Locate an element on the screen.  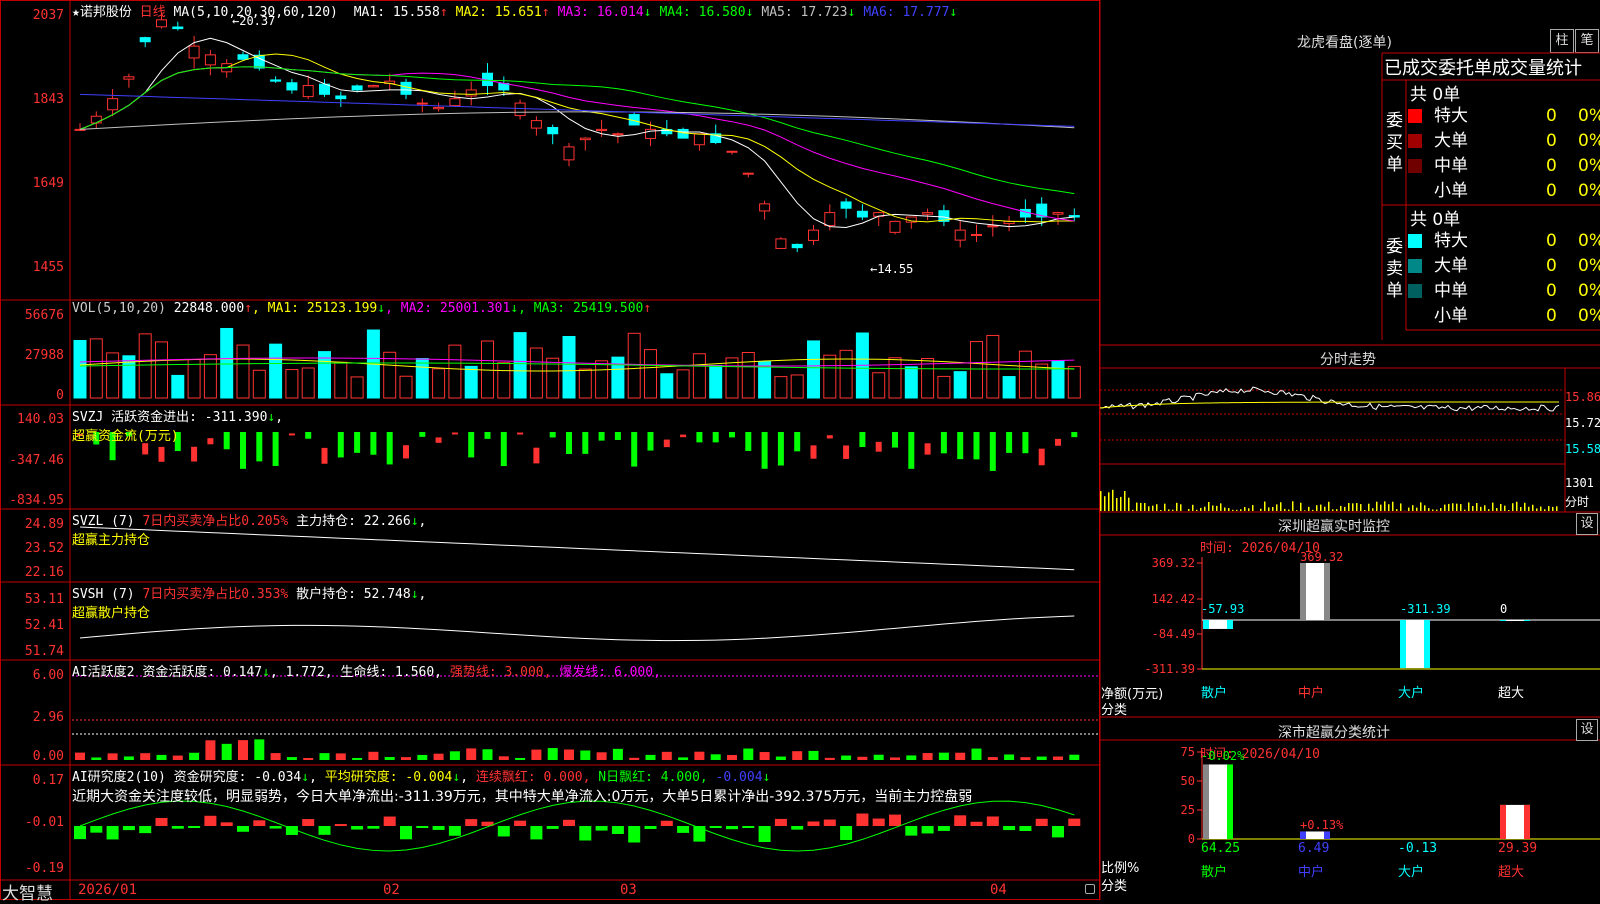
ai2-tick: 0.17 is located at coordinates (48, 780).